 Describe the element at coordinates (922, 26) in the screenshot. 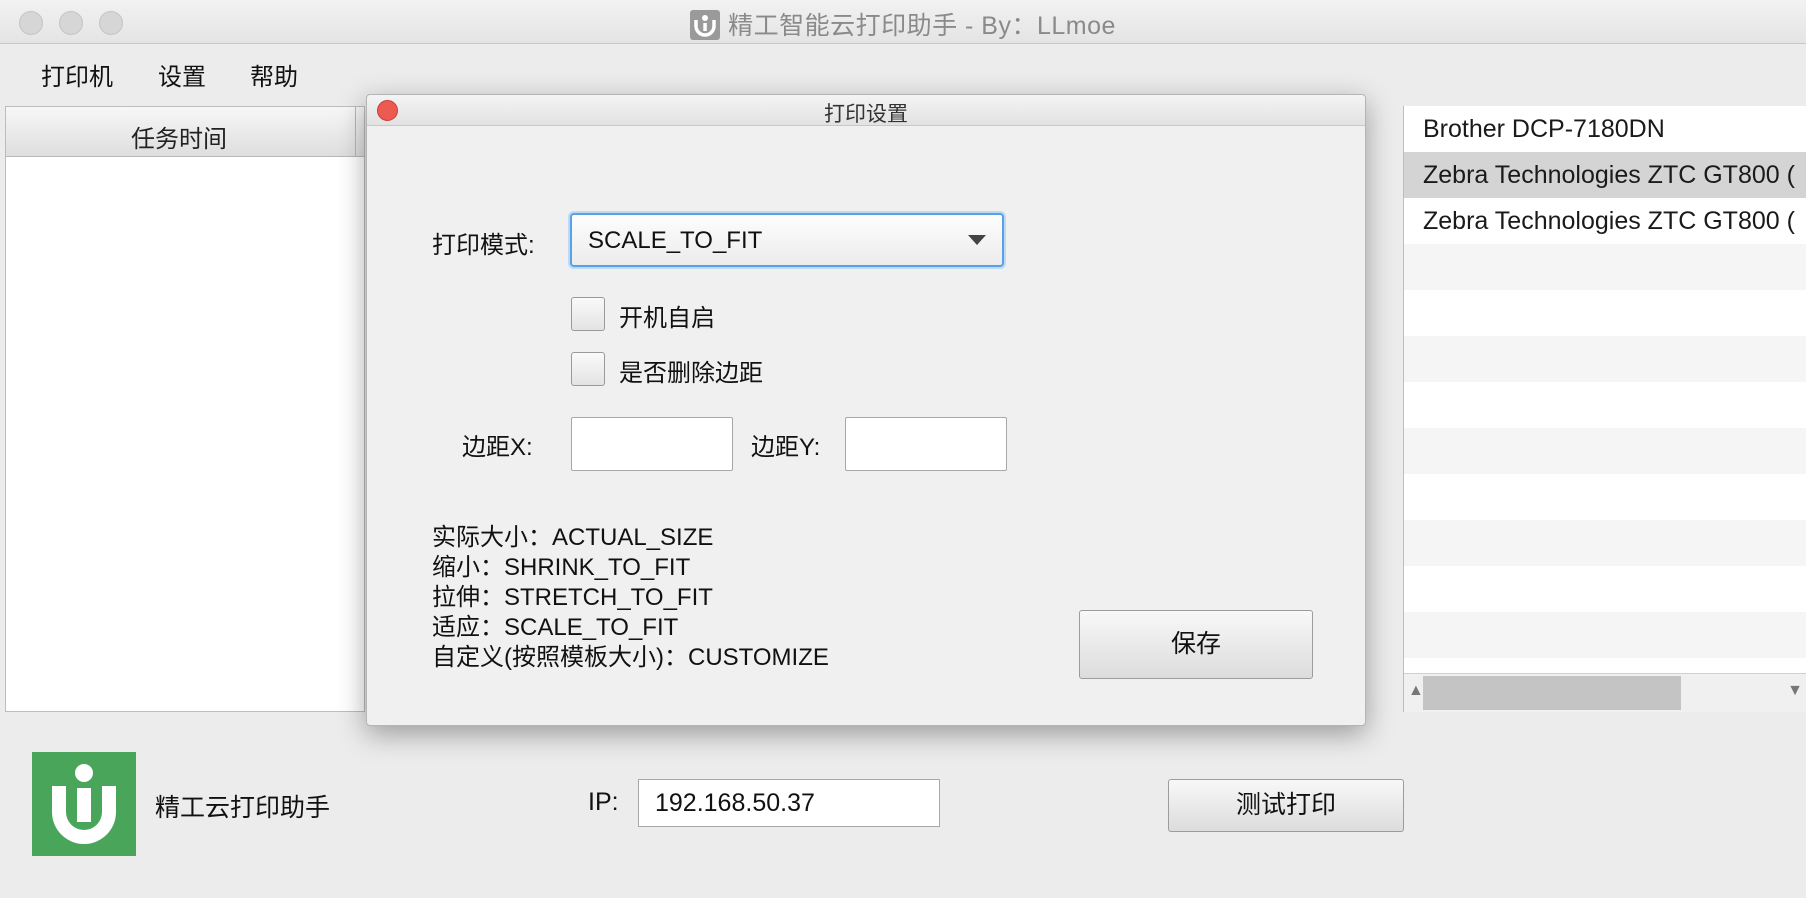

I see `window-title: 精工智能云打印助手 - By：LLmoe` at that location.